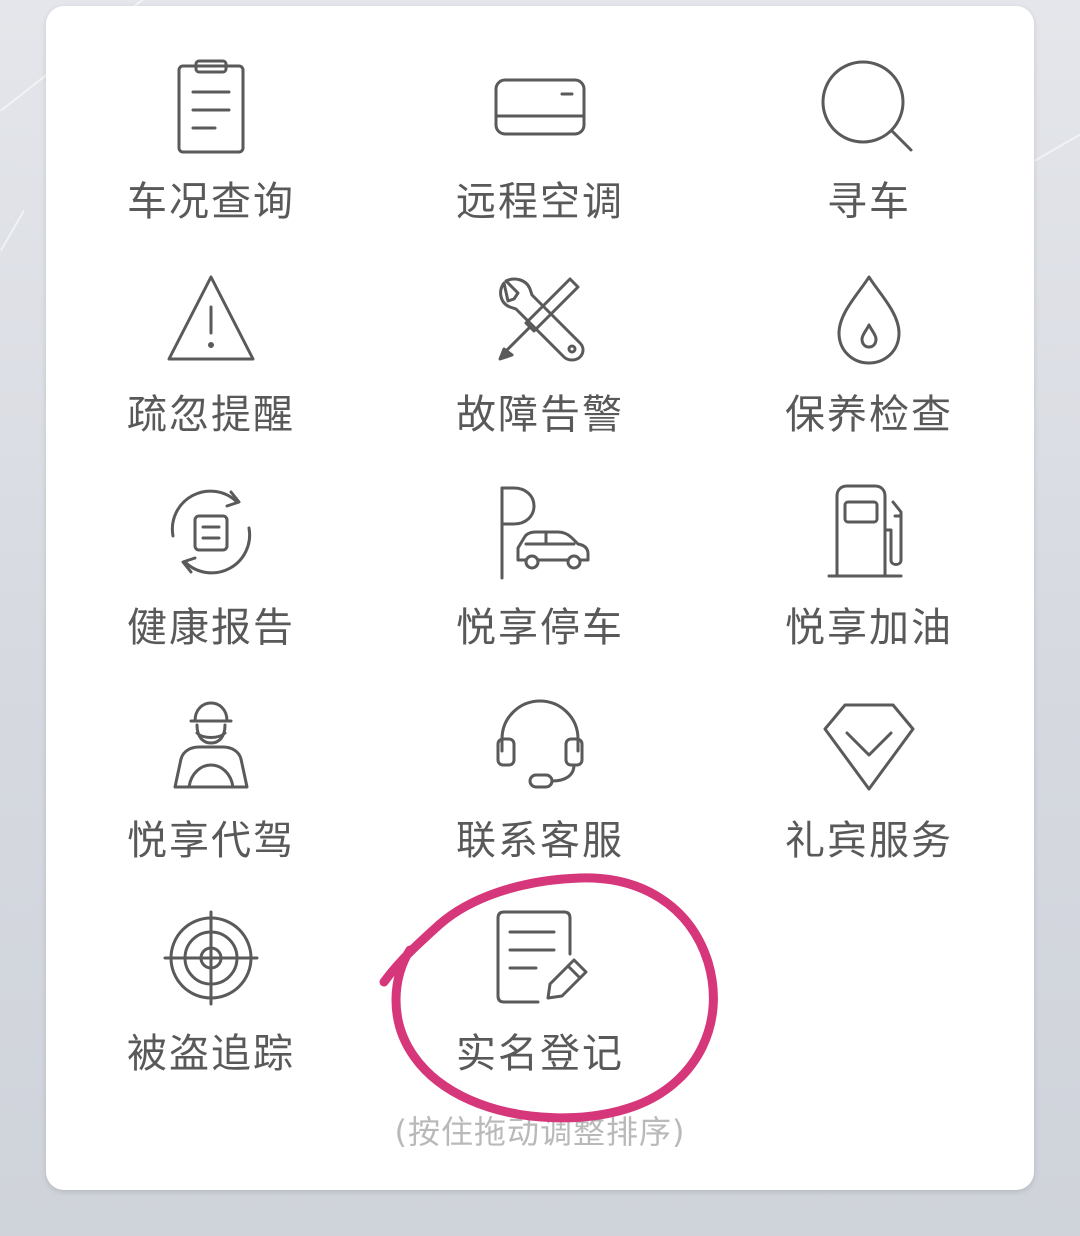 This screenshot has width=1080, height=1236. I want to click on service-tile-fault-alarm: 故障告警, so click(540, 328).